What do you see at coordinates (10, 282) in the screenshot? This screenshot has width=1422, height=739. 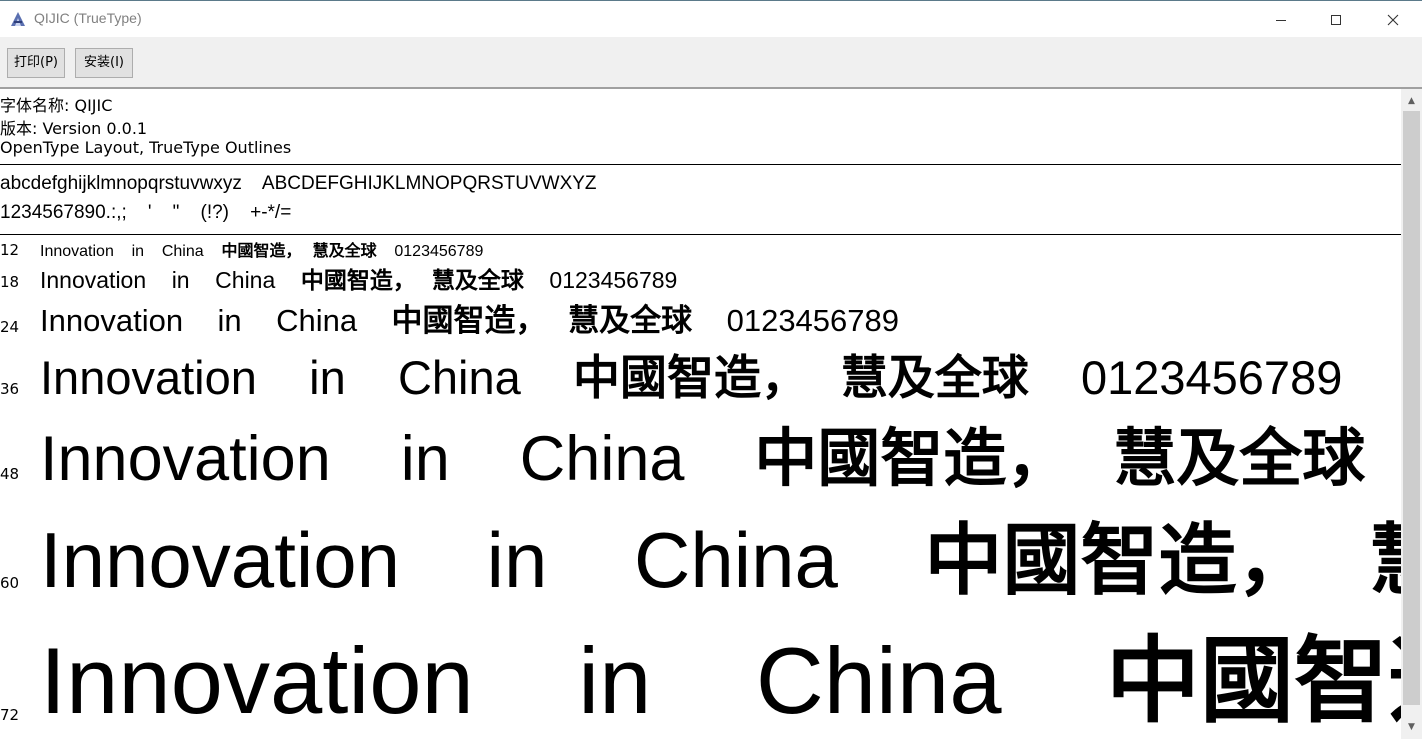 I see `size-label: 18` at bounding box center [10, 282].